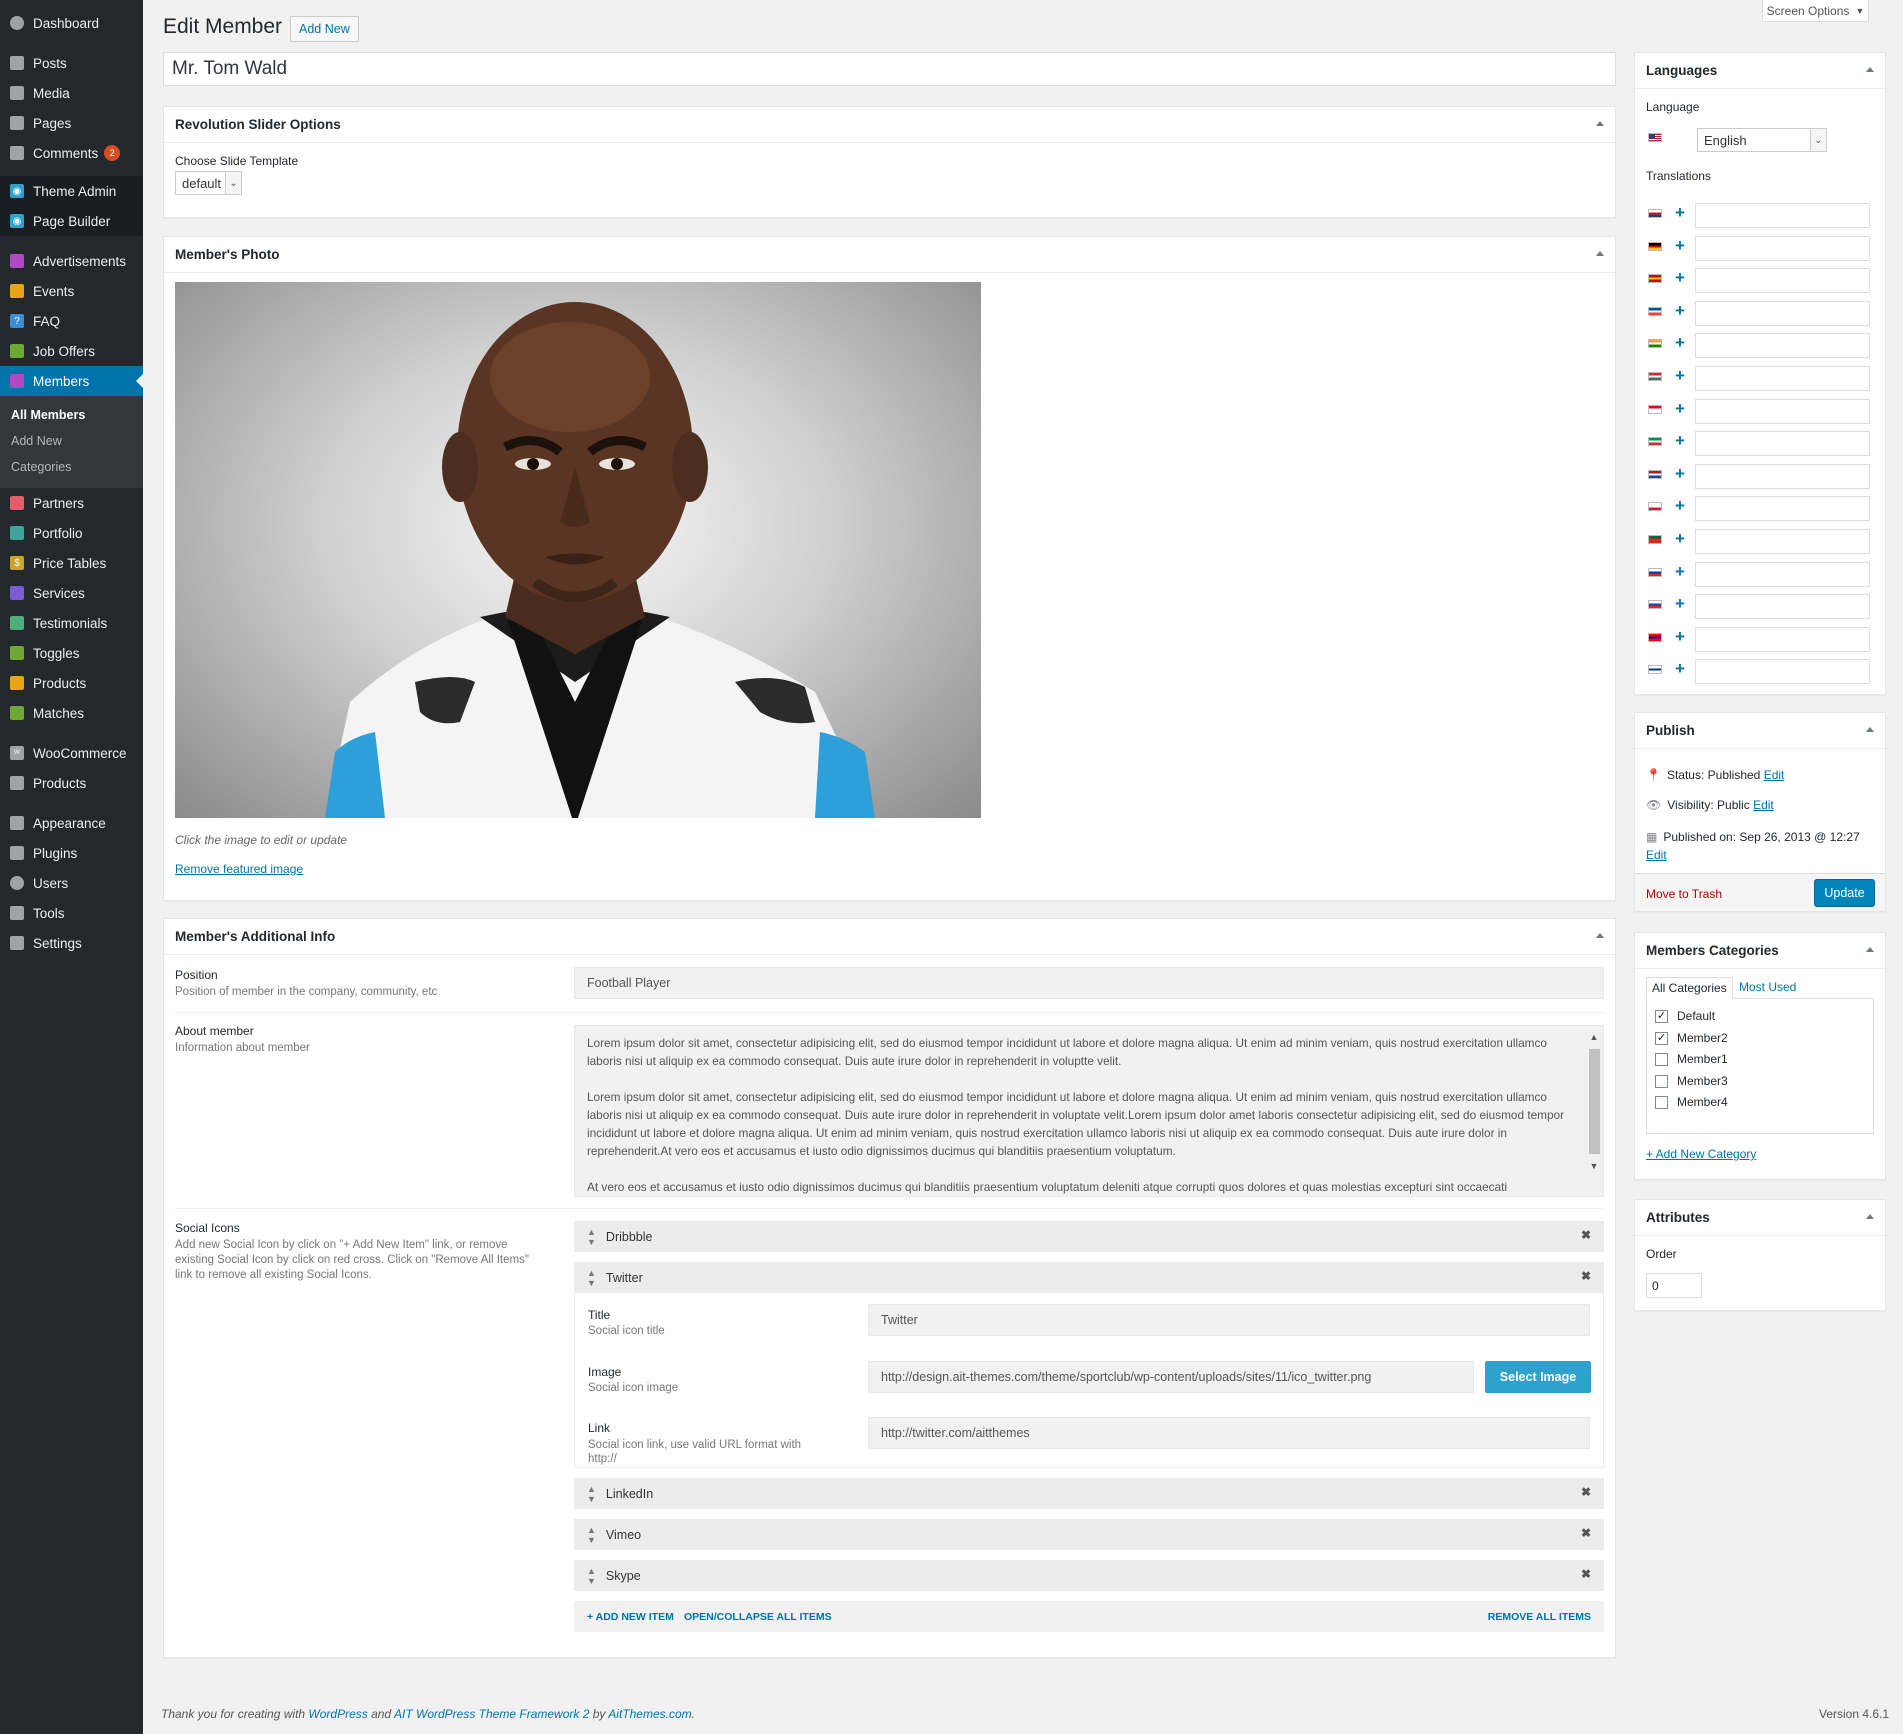 This screenshot has height=1734, width=1903. Describe the element at coordinates (71, 321) in the screenshot. I see `menu-faq: ? FAQ` at that location.